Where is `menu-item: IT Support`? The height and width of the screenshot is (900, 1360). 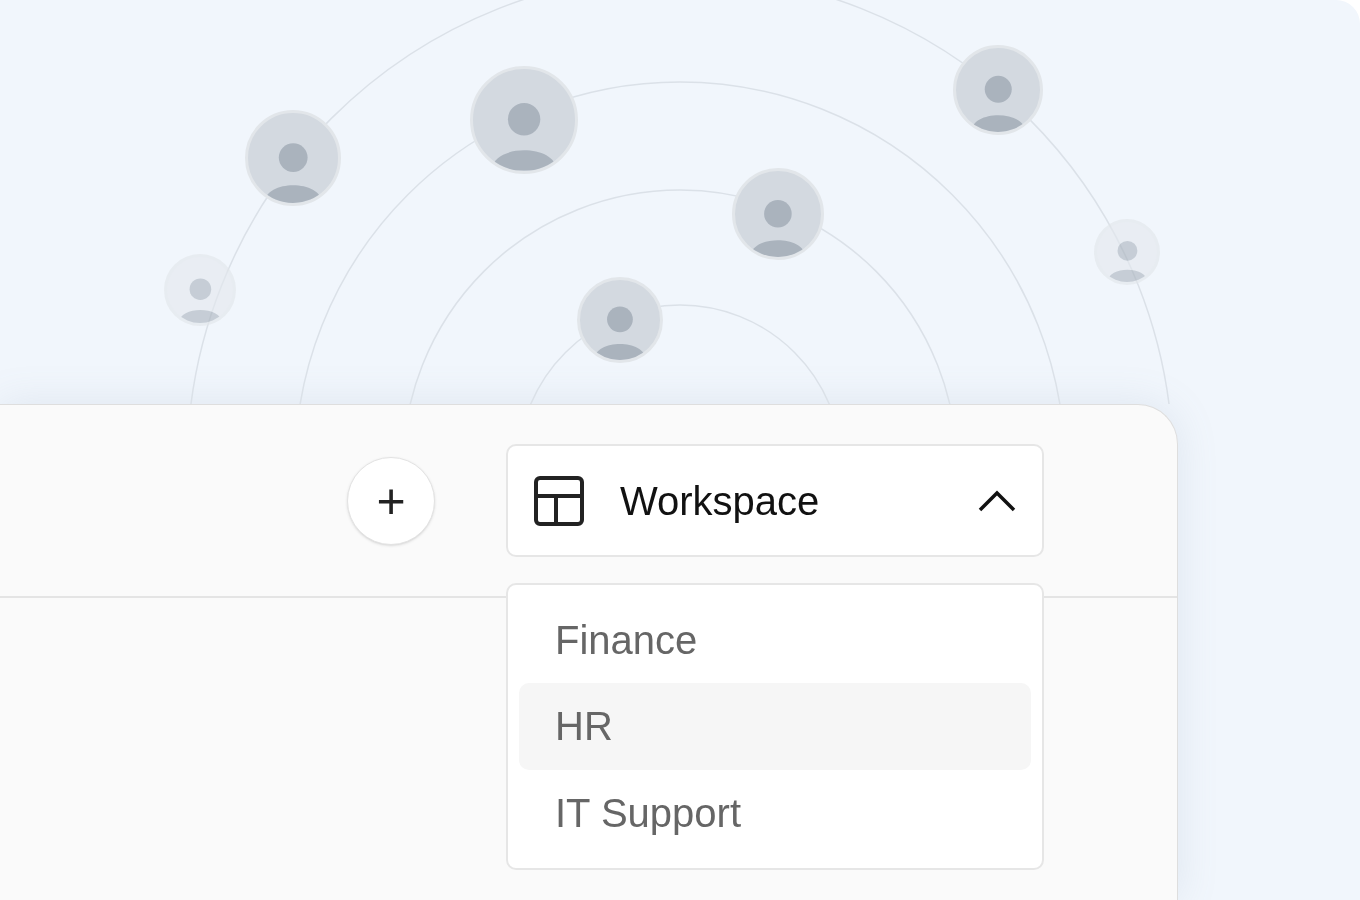 menu-item: IT Support is located at coordinates (775, 812).